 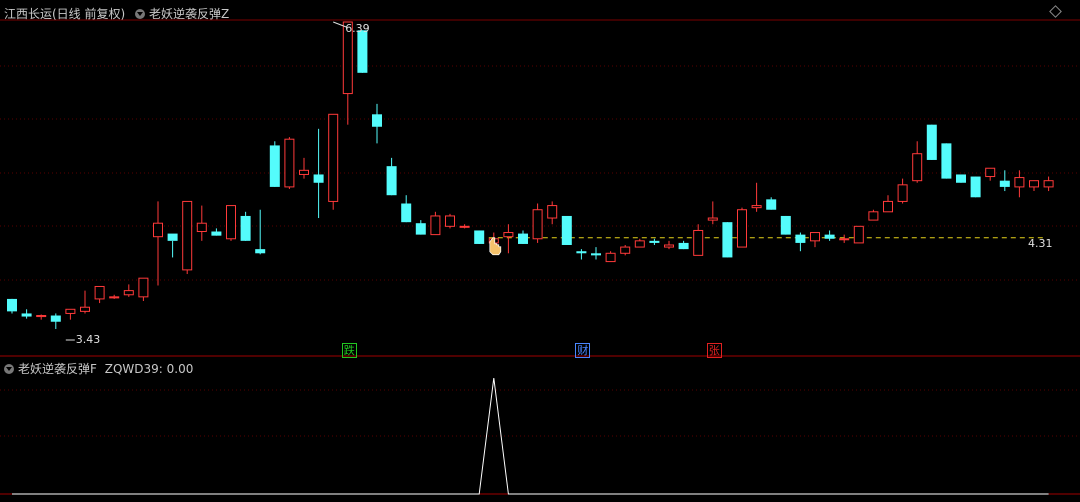 What do you see at coordinates (357, 28) in the screenshot?
I see `price-annotation: 6.39` at bounding box center [357, 28].